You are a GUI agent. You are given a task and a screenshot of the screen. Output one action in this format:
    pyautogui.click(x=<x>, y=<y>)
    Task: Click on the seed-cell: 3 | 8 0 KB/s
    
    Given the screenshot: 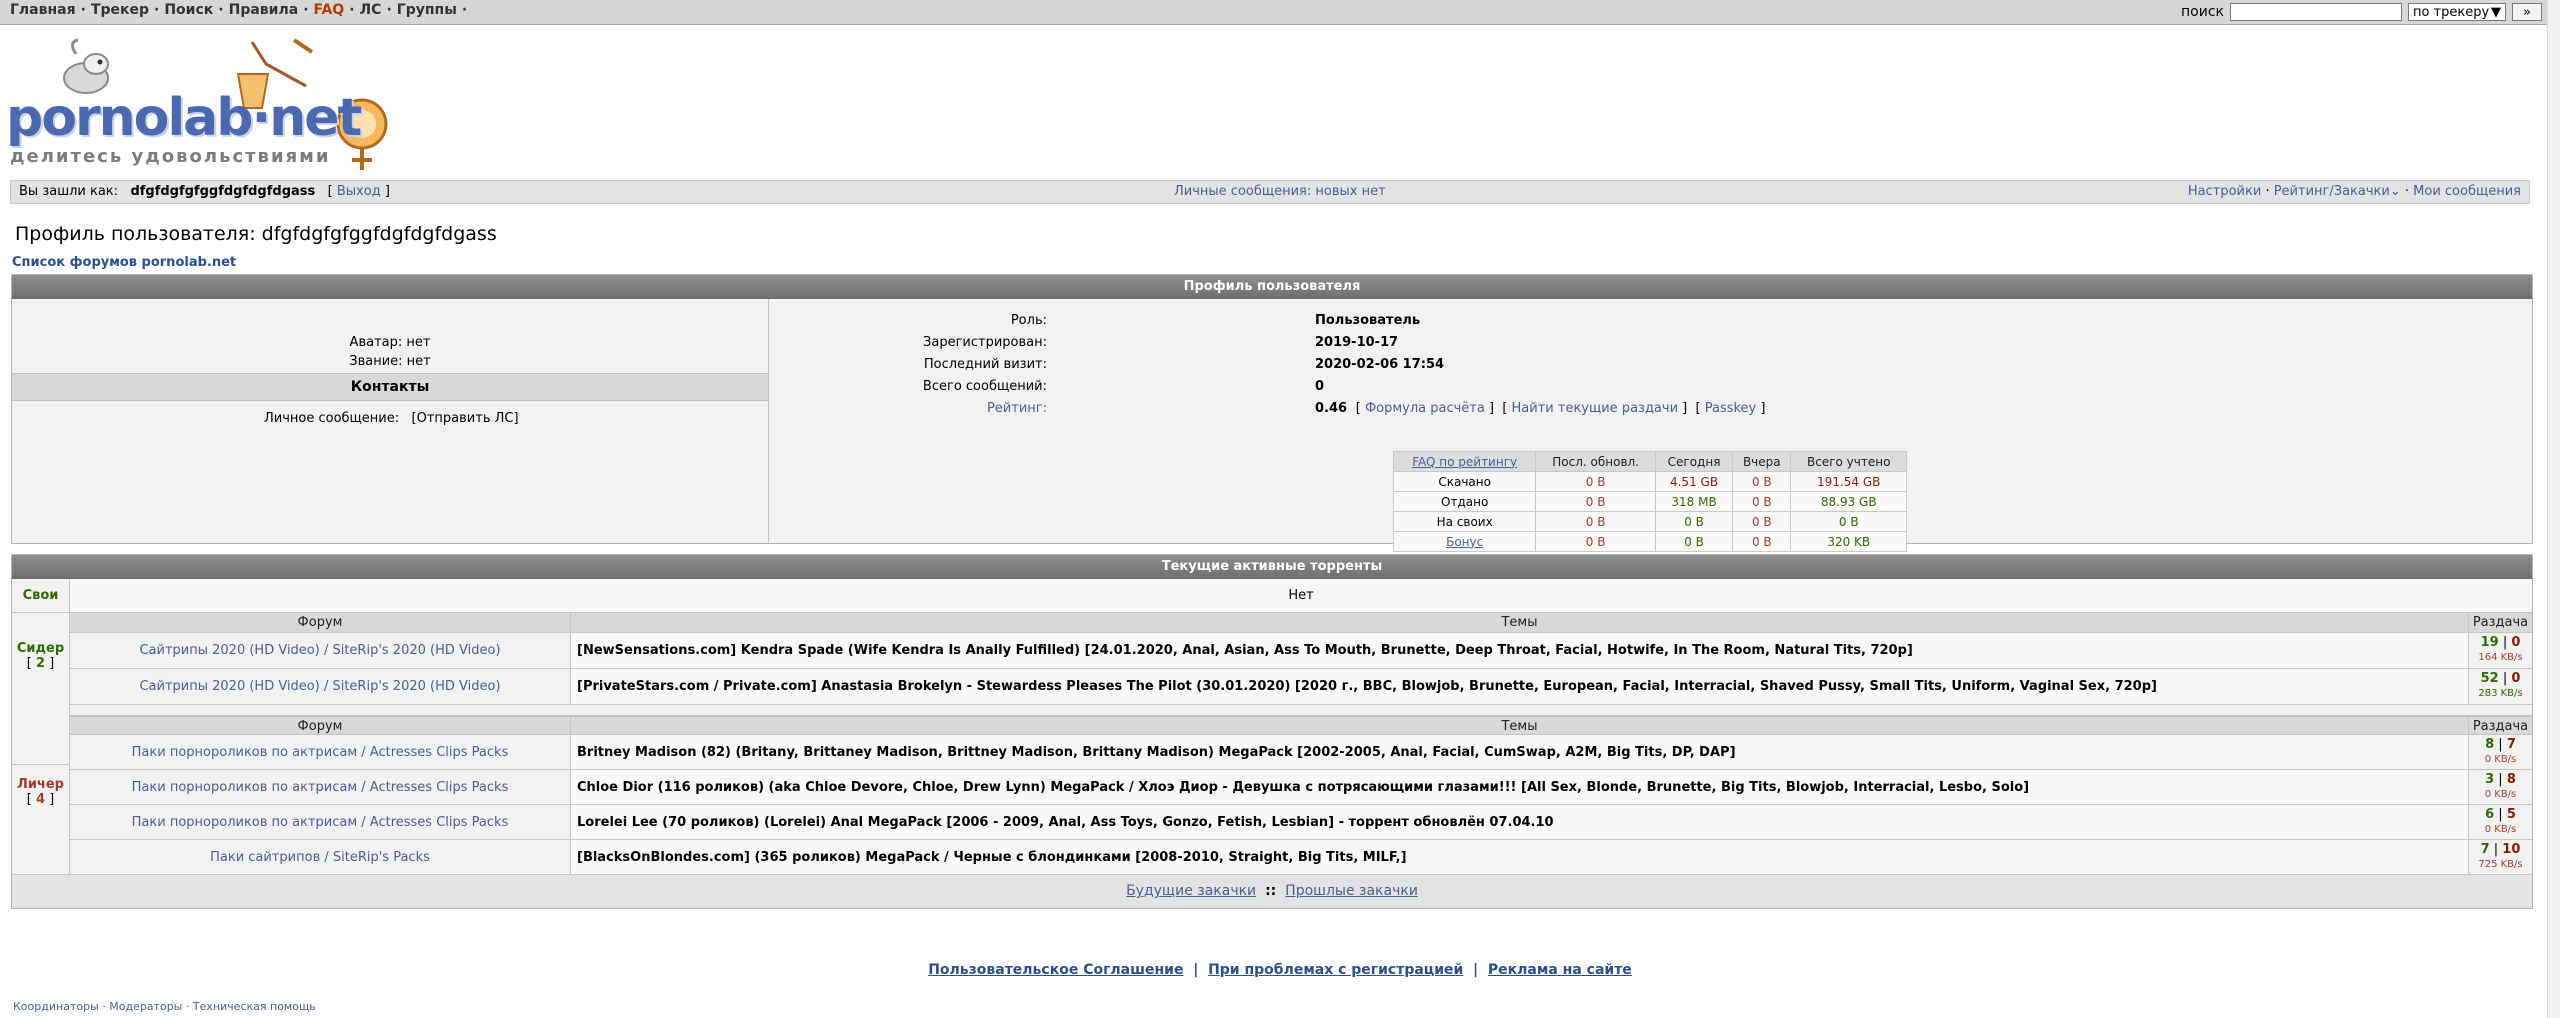 What is the action you would take?
    pyautogui.click(x=2500, y=787)
    